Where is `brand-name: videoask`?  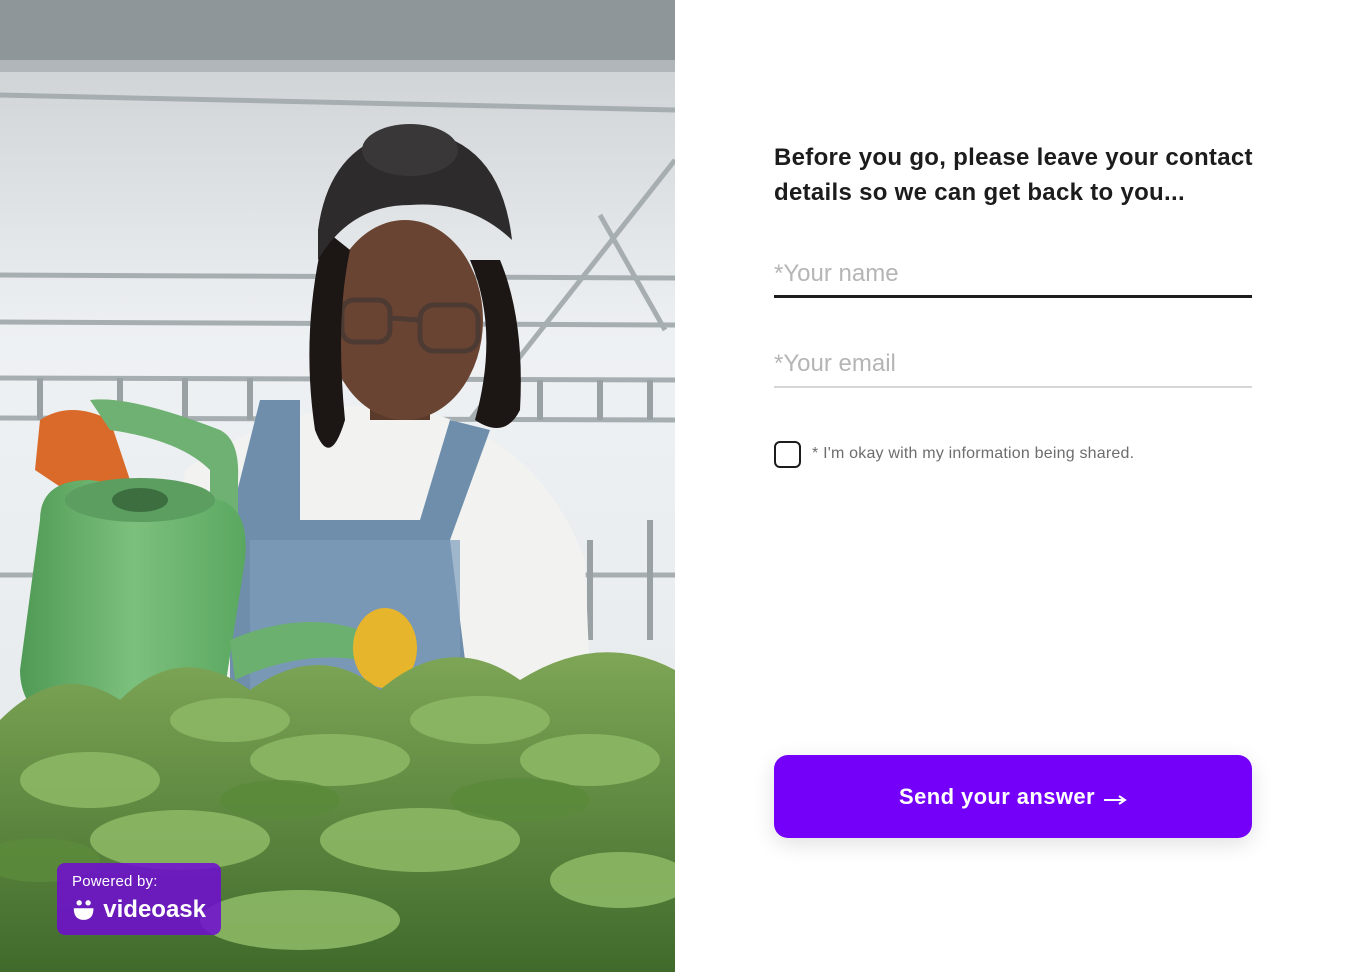 brand-name: videoask is located at coordinates (154, 909).